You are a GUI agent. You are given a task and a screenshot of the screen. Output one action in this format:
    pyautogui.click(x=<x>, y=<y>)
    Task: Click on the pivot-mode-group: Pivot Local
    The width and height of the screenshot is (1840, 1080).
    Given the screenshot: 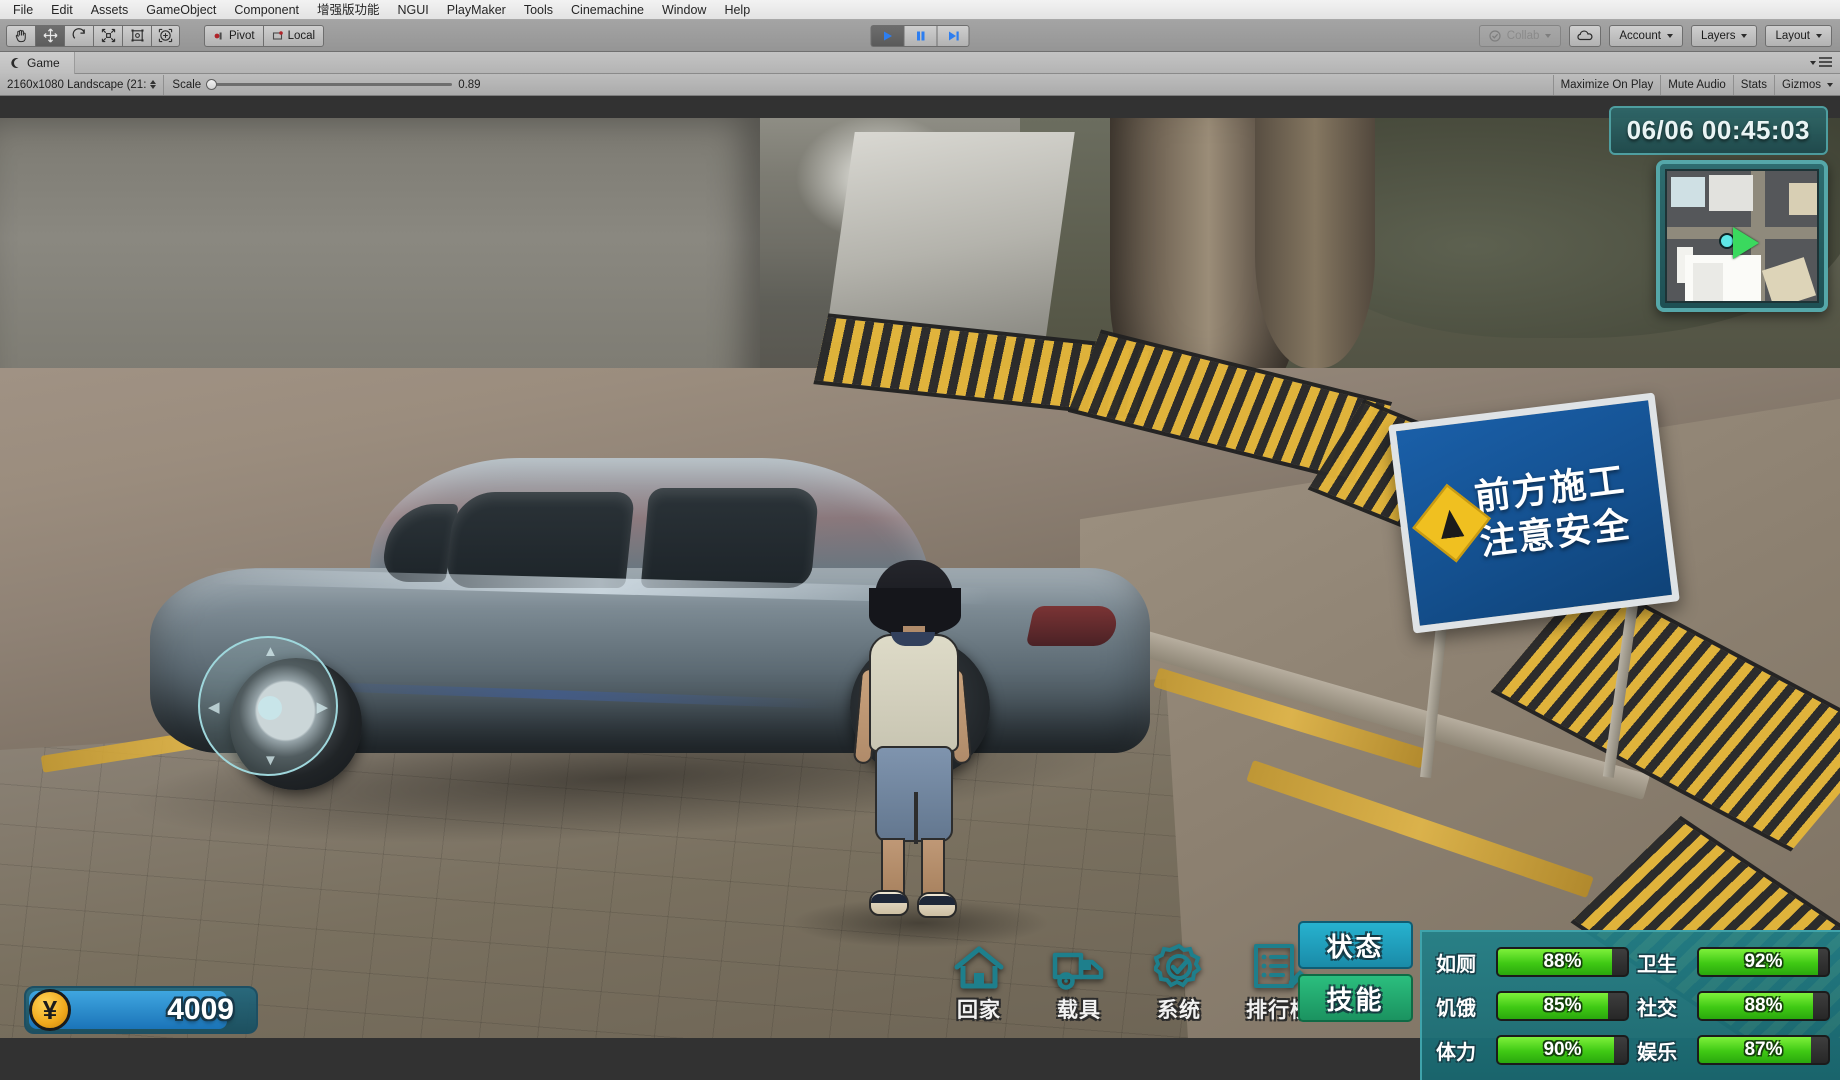 What is the action you would take?
    pyautogui.click(x=264, y=35)
    